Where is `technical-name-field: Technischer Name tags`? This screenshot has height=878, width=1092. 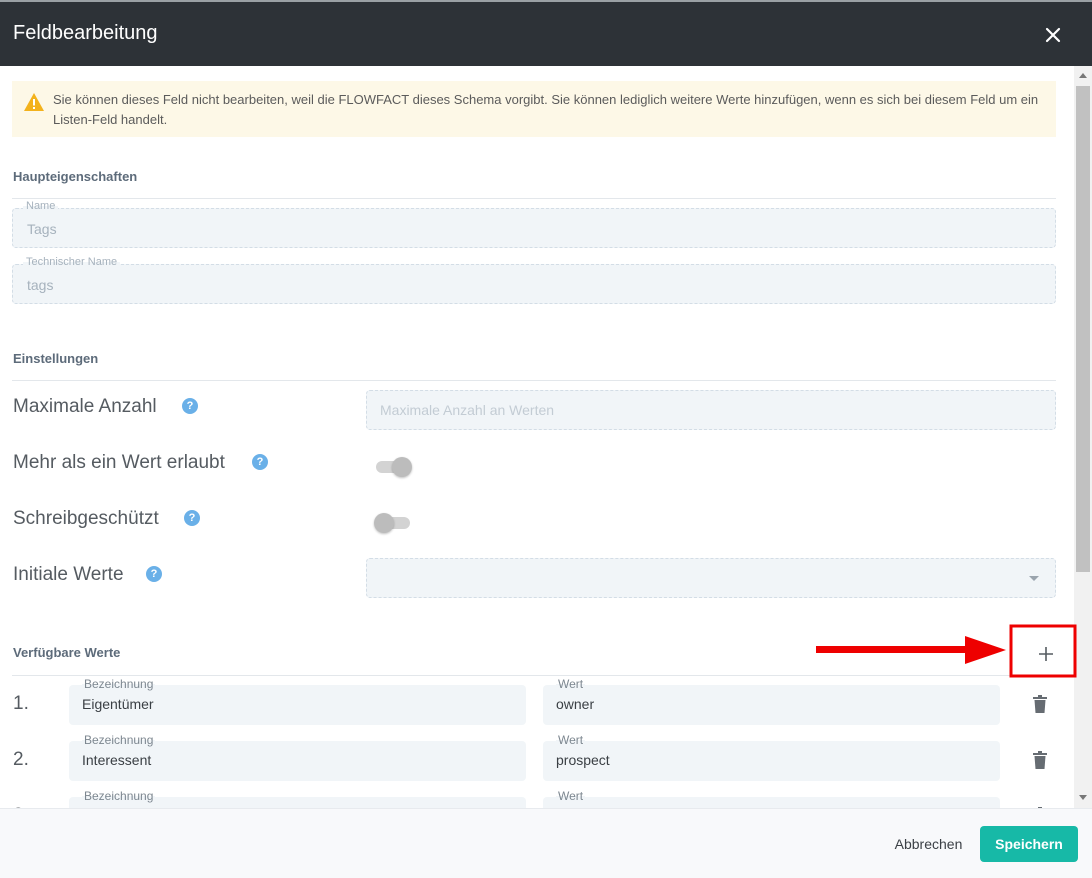
technical-name-field: Technischer Name tags is located at coordinates (534, 280).